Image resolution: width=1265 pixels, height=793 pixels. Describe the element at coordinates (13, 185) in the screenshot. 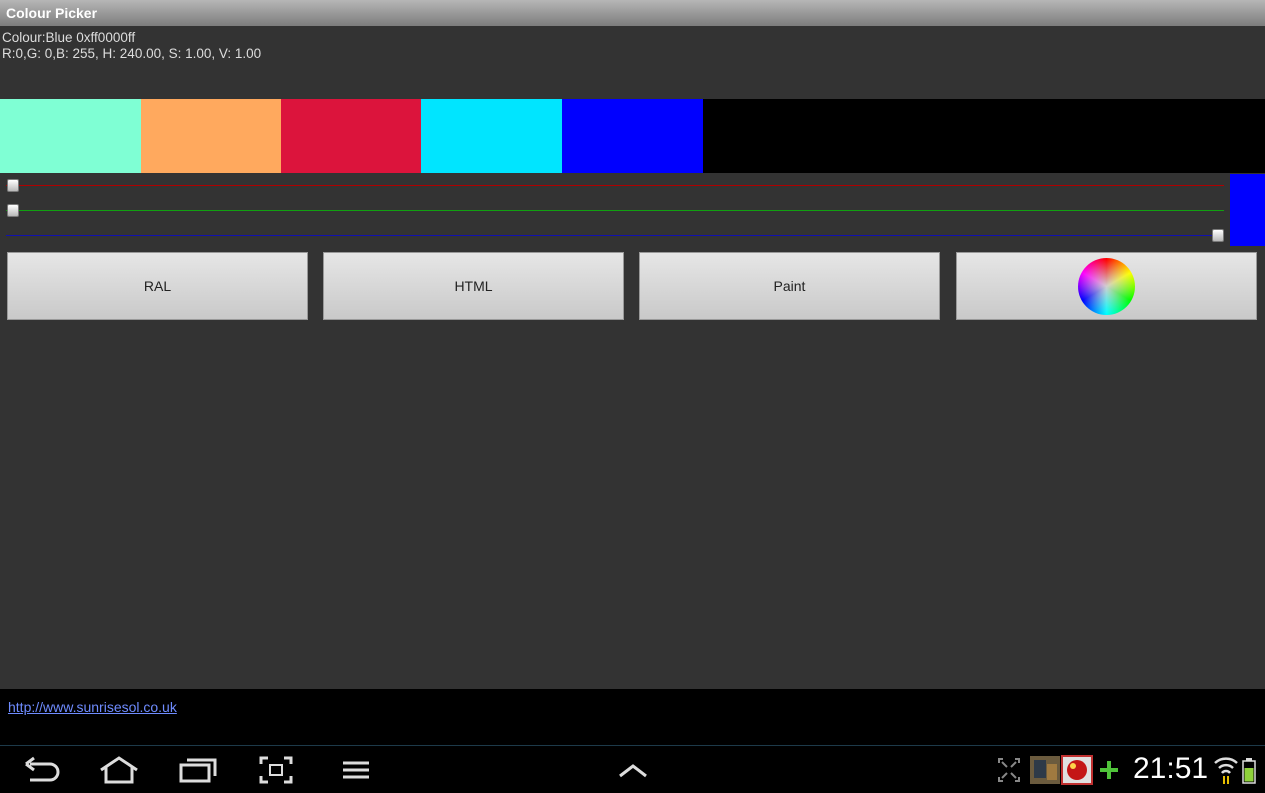

I see `red-slider-thumb` at that location.